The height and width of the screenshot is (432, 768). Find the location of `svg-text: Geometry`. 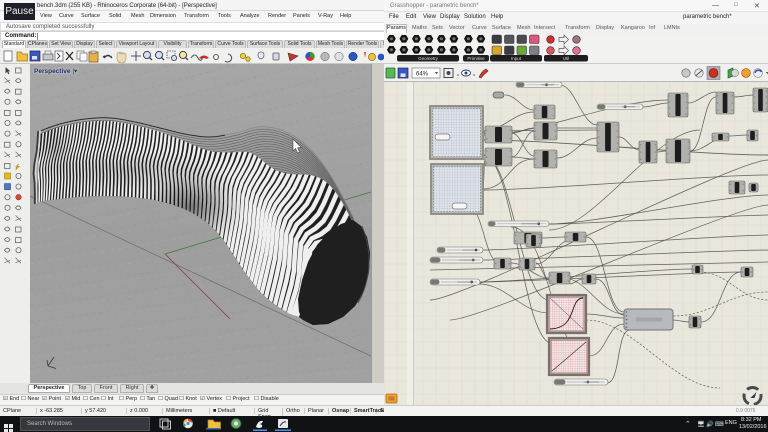

svg-text: Geometry is located at coordinates (428, 58).